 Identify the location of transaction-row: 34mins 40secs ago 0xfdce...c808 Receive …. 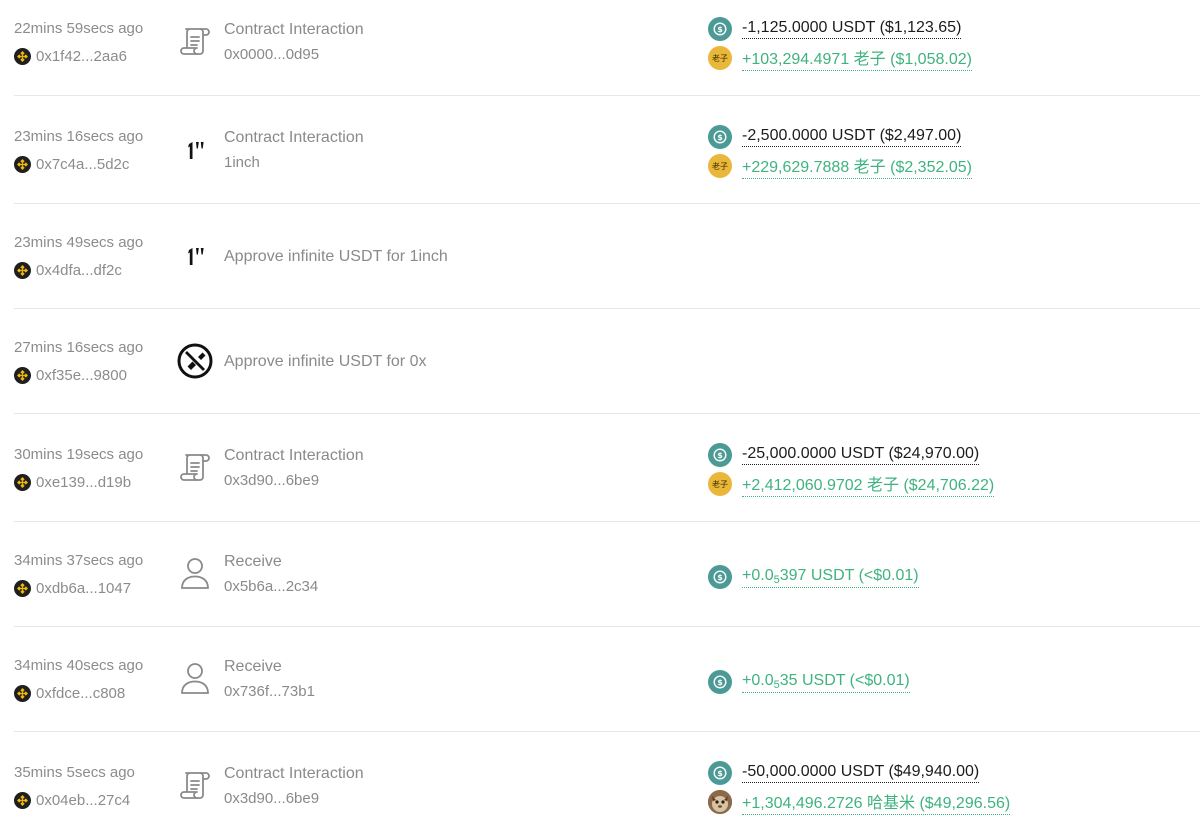
(600, 679).